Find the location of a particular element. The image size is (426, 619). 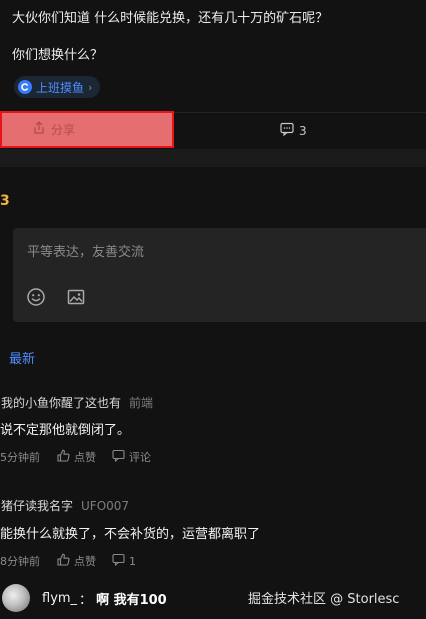

comment-body: 能换什么就换了，不会补货的，运营都离职了 is located at coordinates (130, 534).